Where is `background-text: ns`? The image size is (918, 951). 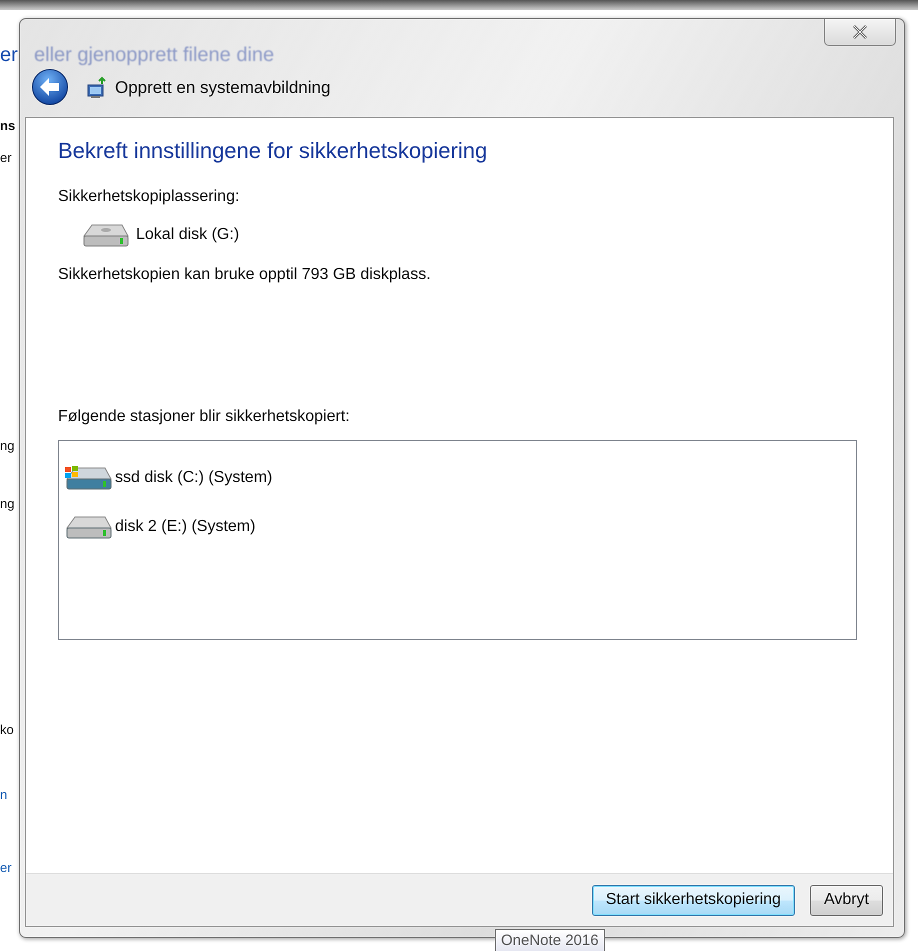 background-text: ns is located at coordinates (8, 125).